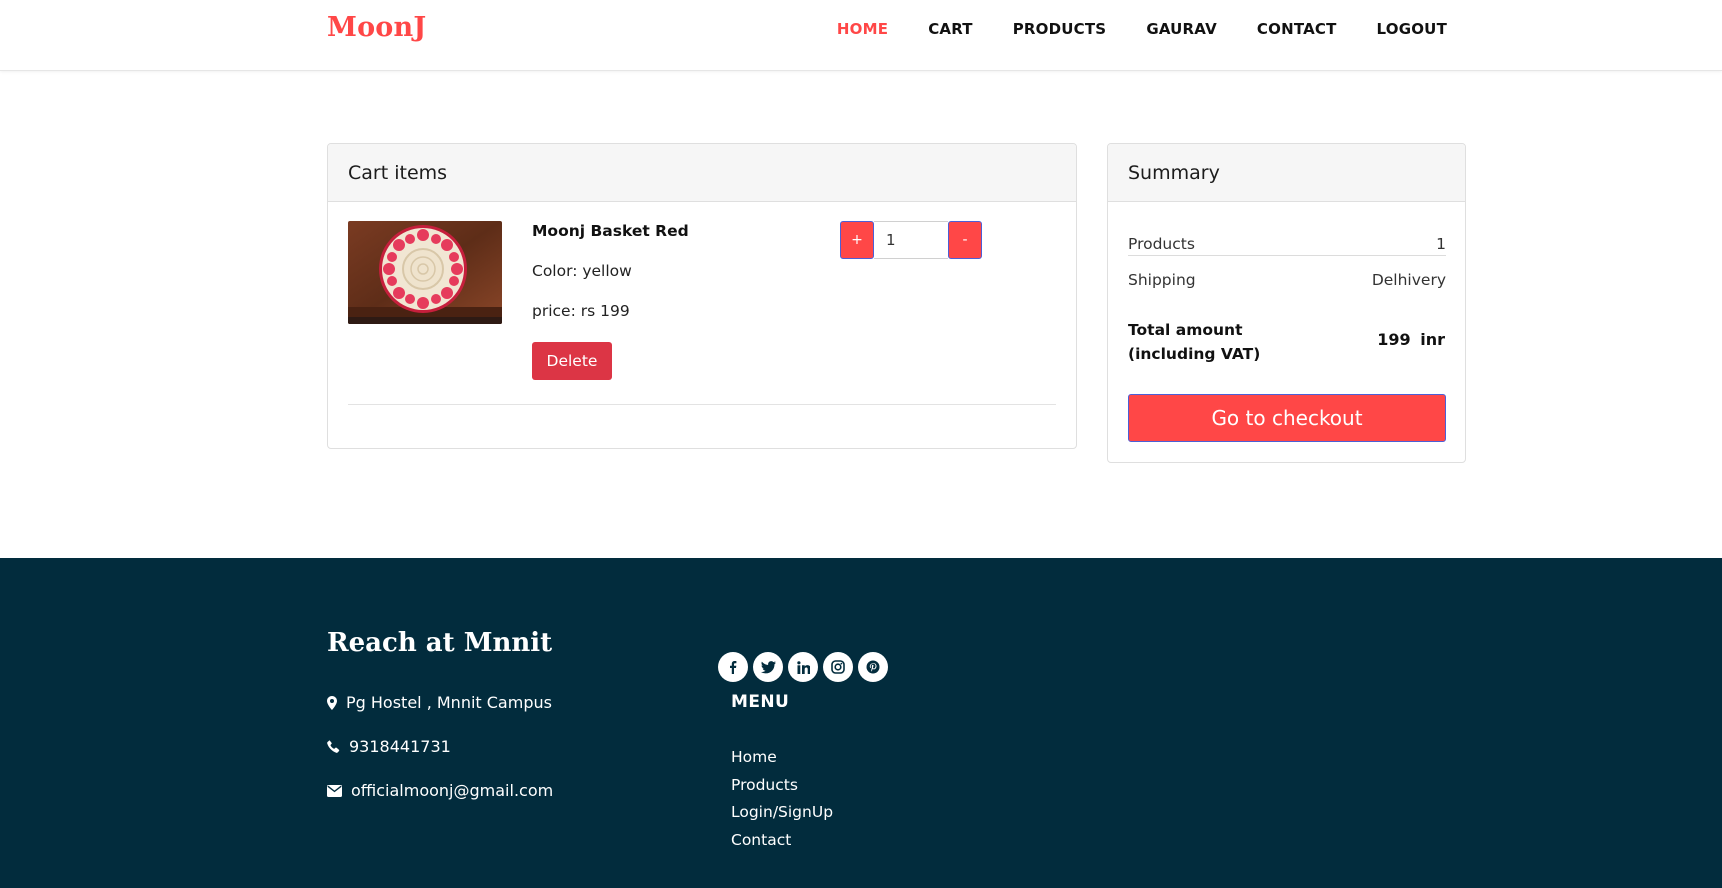 The image size is (1722, 888). What do you see at coordinates (332, 702) in the screenshot?
I see `map-marker-icon` at bounding box center [332, 702].